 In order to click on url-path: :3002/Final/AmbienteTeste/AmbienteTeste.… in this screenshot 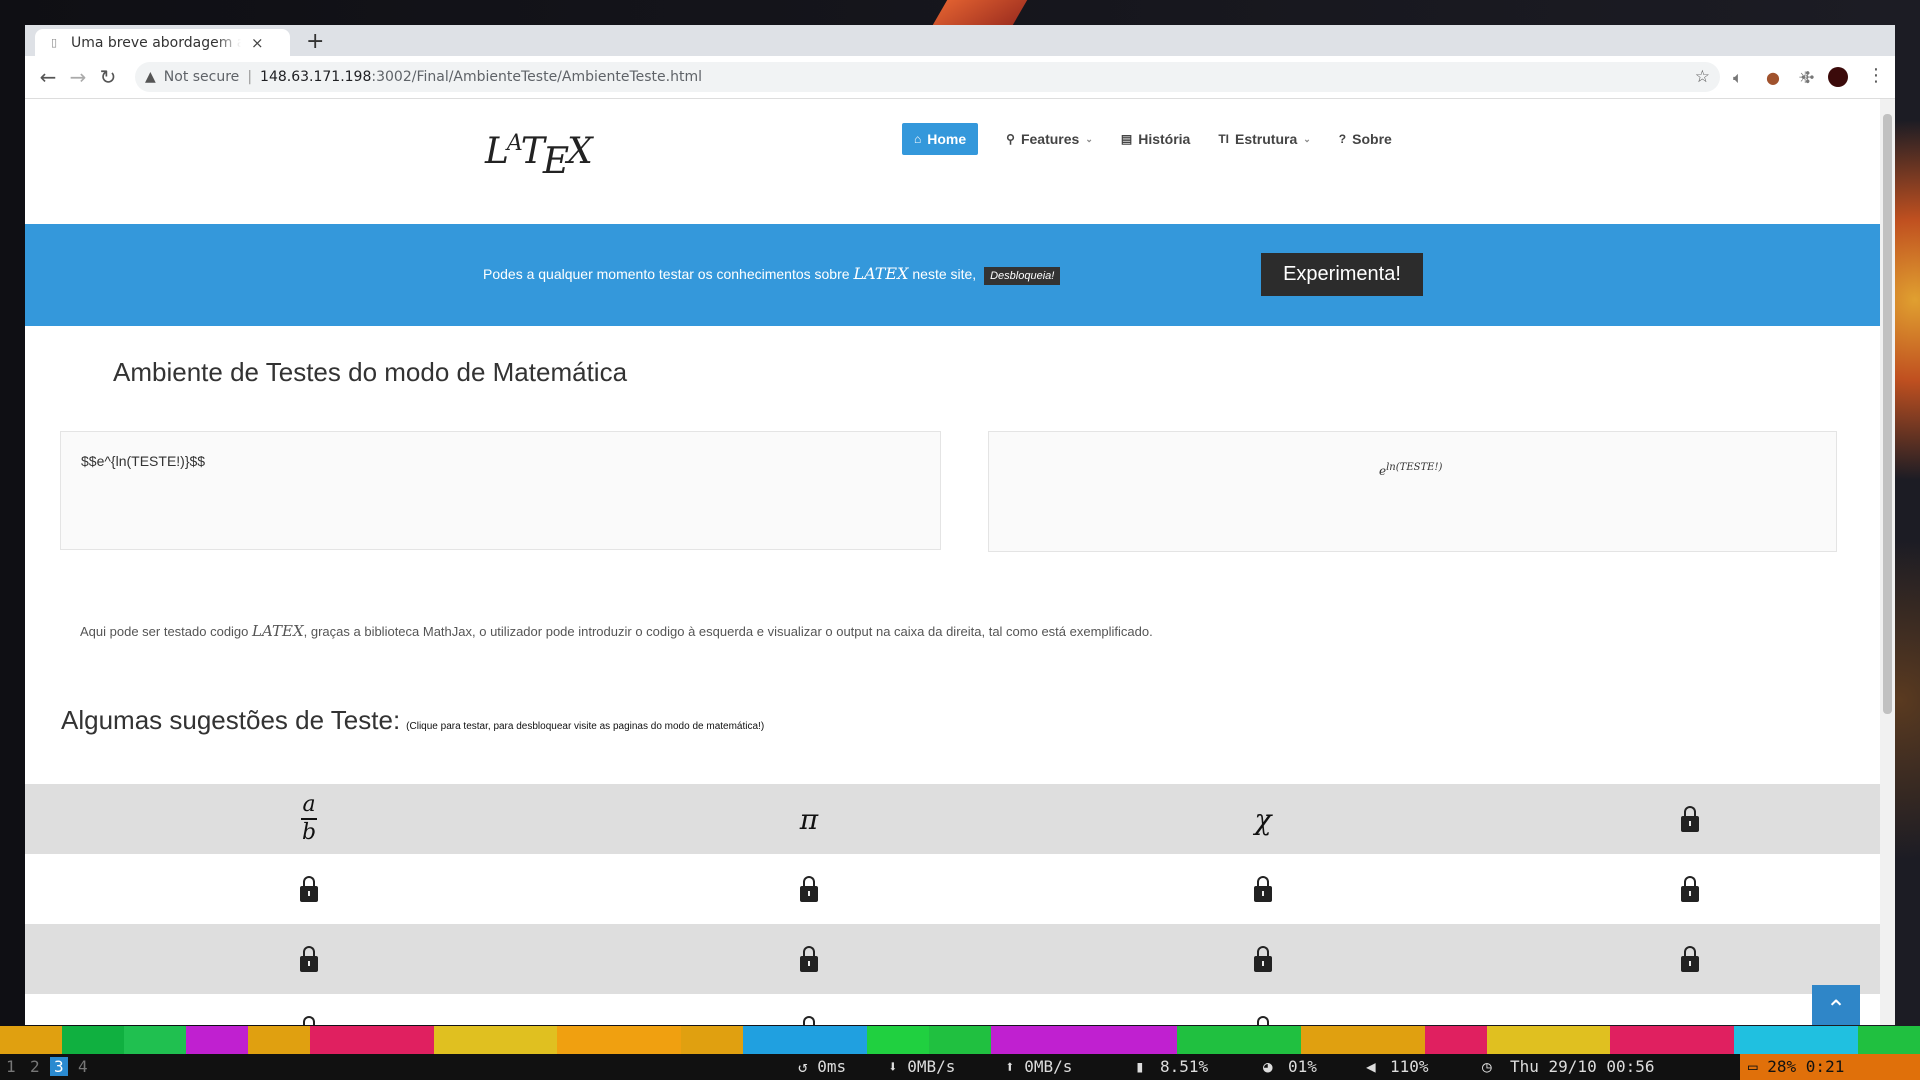, I will do `click(537, 77)`.